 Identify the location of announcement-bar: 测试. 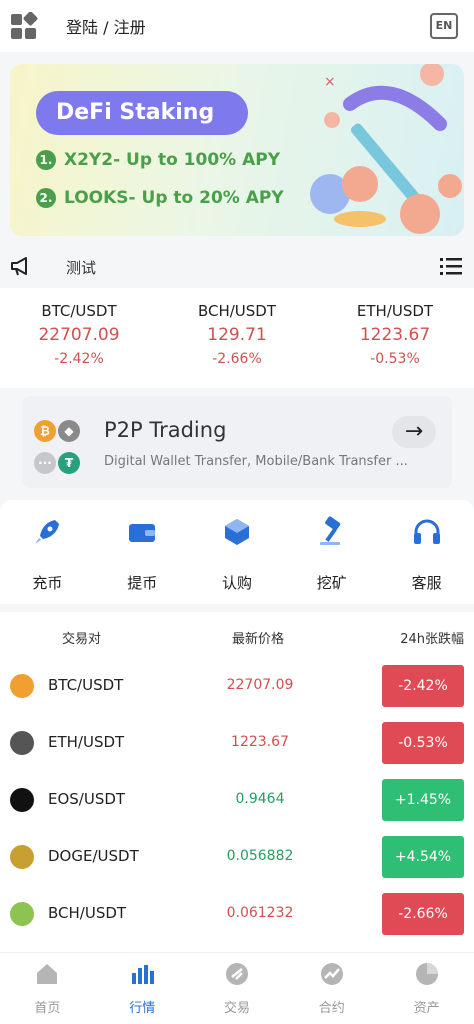
(237, 266).